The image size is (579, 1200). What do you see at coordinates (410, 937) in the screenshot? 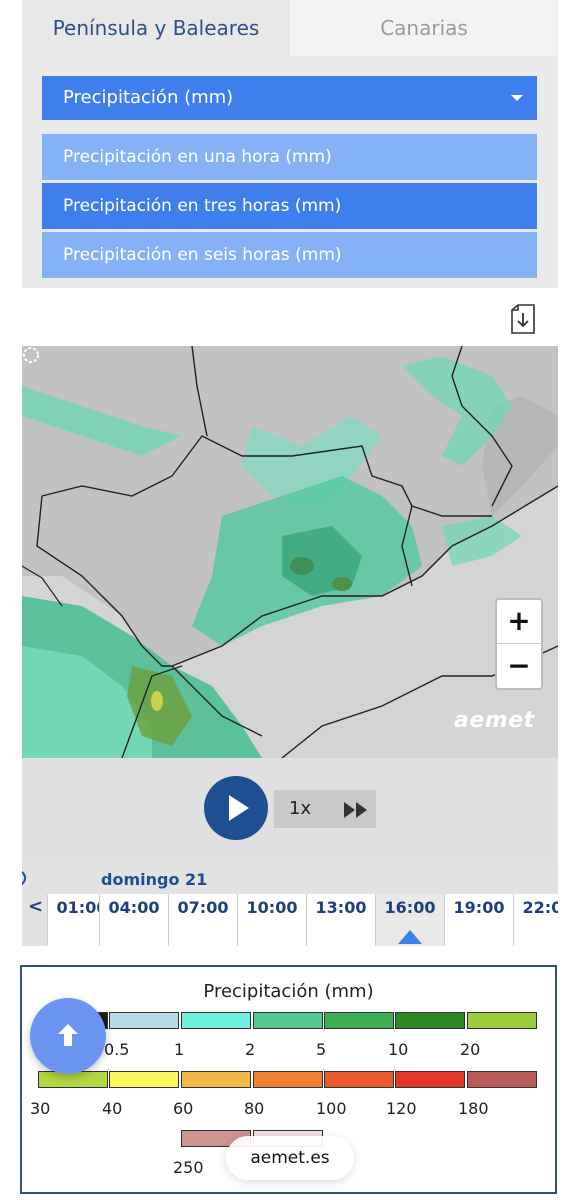
I see `selected-time-marker` at bounding box center [410, 937].